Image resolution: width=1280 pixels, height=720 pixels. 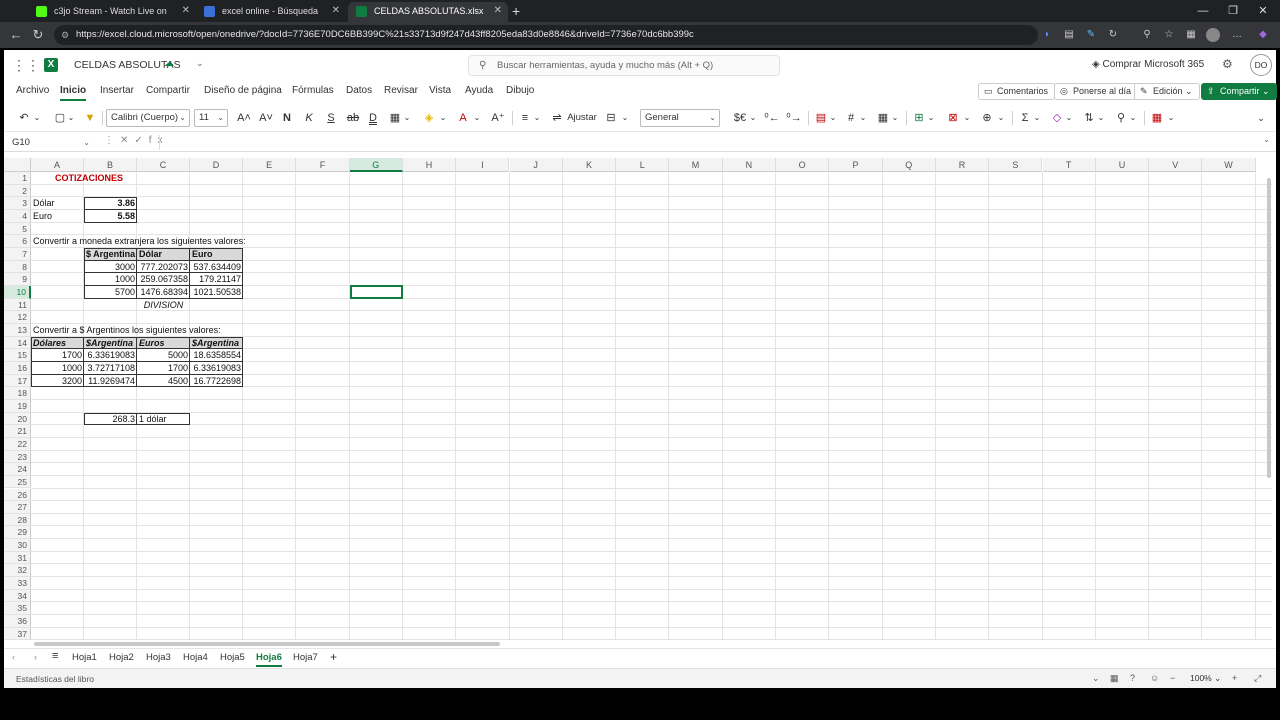 I want to click on increase-font-icon: A˄, so click(x=244, y=118).